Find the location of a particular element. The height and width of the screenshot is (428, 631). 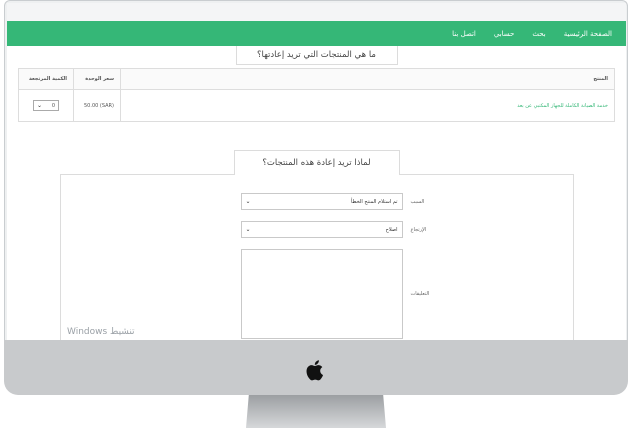

notes-textarea is located at coordinates (321, 294).